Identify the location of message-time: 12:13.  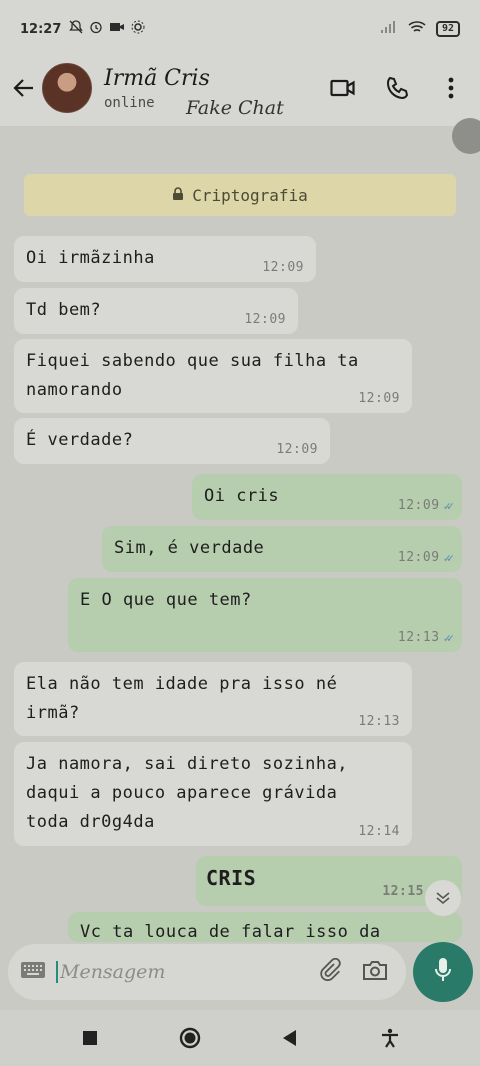
(379, 722).